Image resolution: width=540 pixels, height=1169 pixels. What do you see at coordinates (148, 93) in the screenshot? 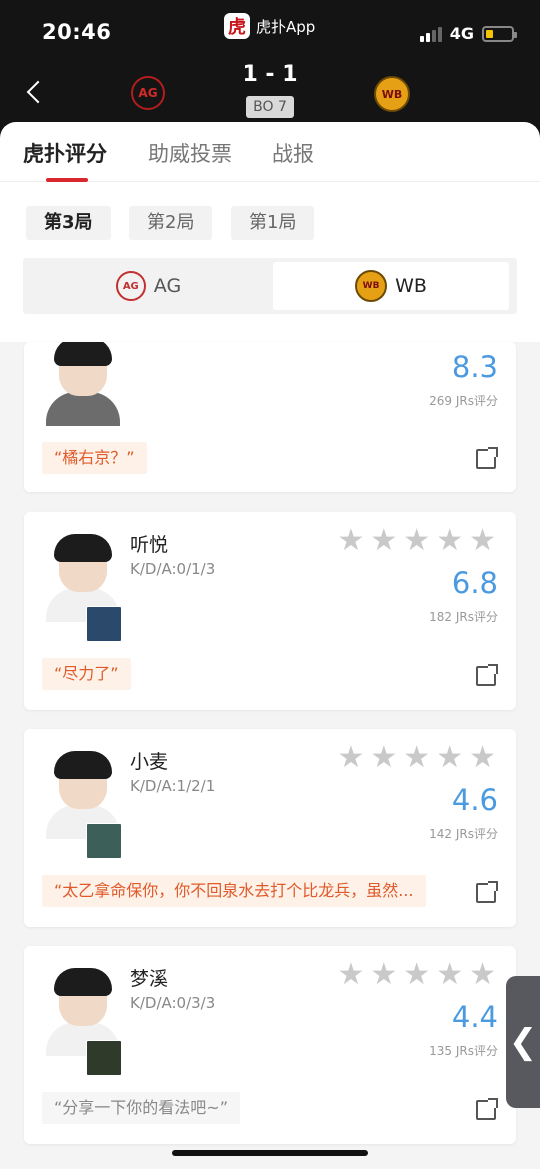
I see `team-logo-ag: AG` at bounding box center [148, 93].